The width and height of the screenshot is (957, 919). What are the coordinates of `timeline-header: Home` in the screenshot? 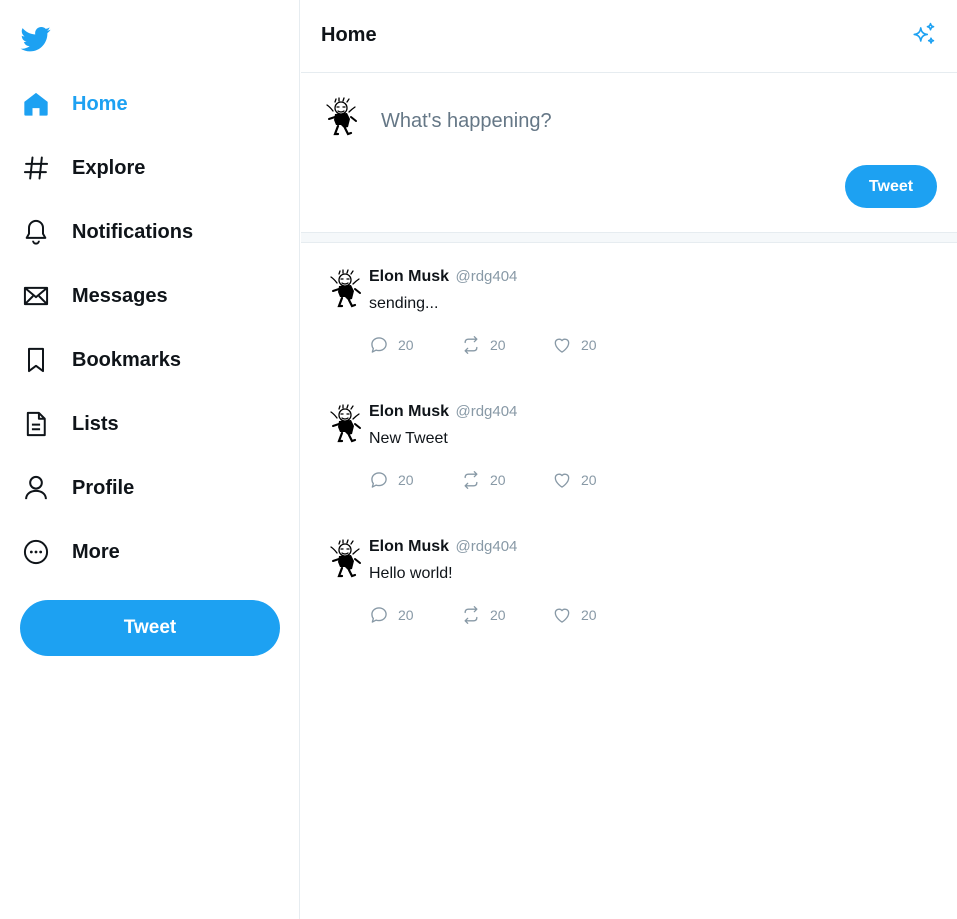 It's located at (629, 36).